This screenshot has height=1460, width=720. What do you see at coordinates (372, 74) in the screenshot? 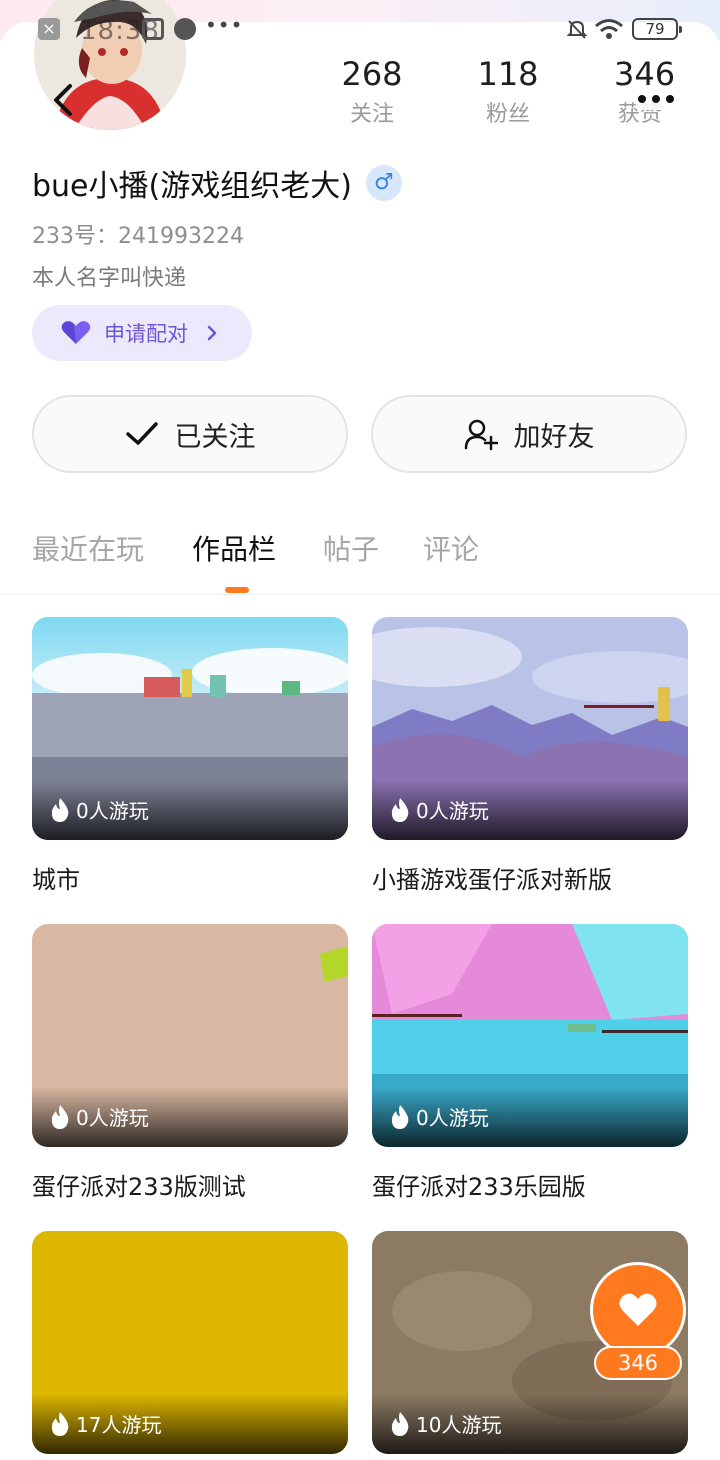
I see `stat-following-value: 268` at bounding box center [372, 74].